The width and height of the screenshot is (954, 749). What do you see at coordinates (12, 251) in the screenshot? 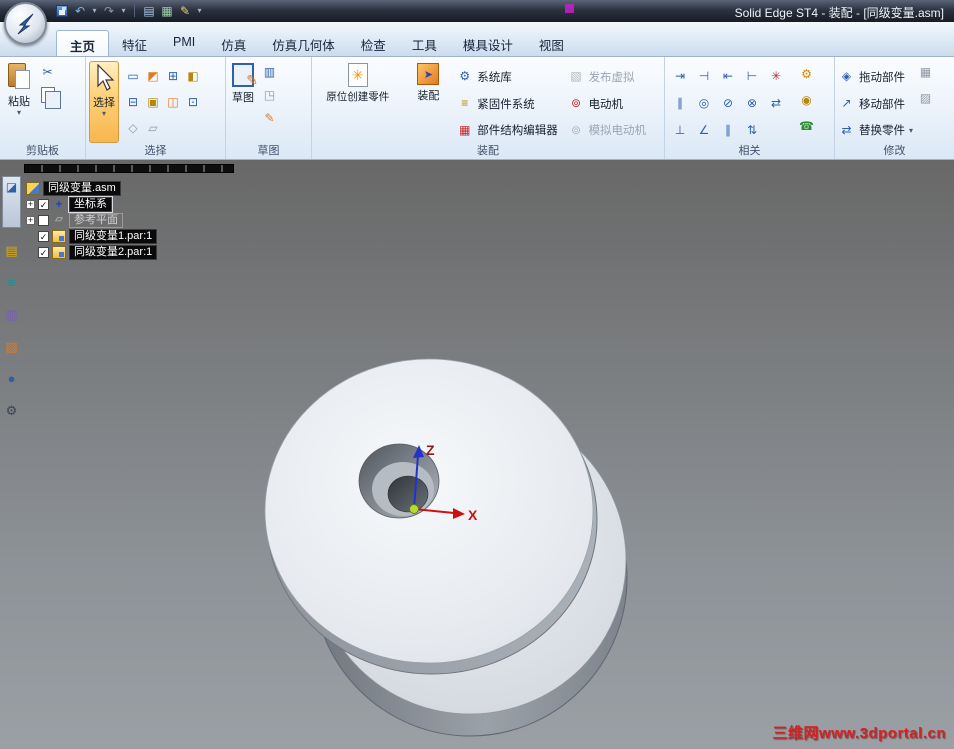
I see `parts-library-icon: ▤` at bounding box center [12, 251].